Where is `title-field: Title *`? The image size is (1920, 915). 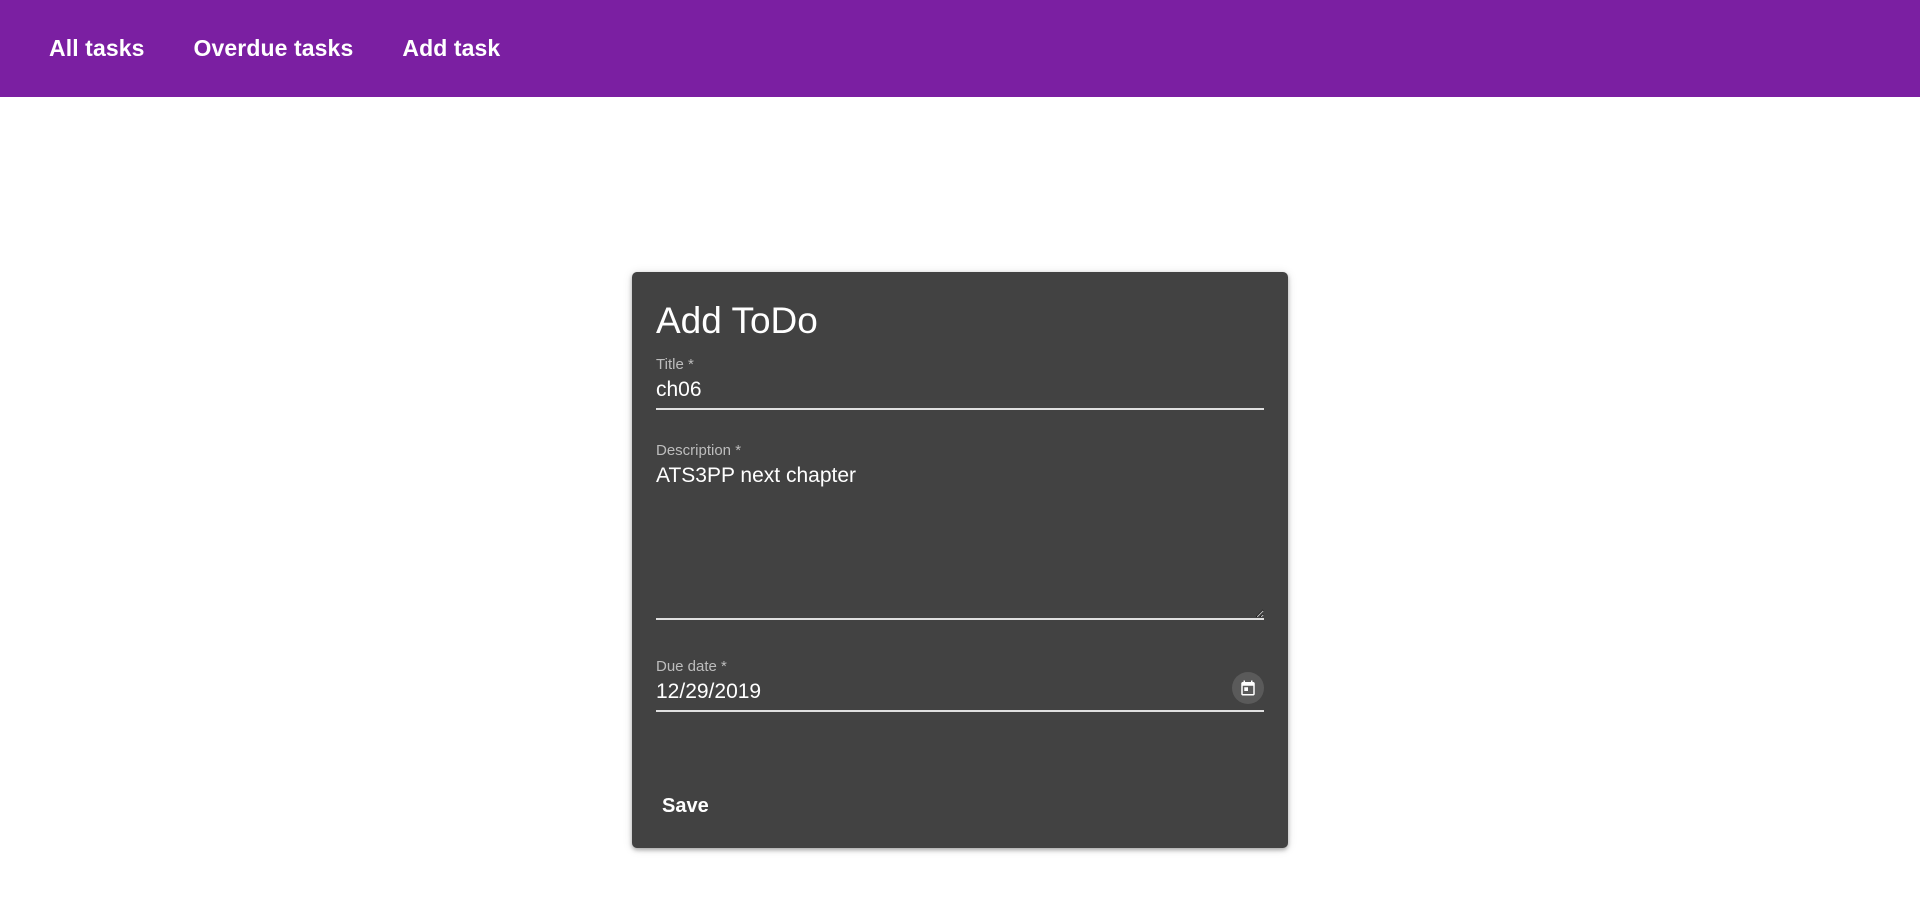
title-field: Title * is located at coordinates (960, 383).